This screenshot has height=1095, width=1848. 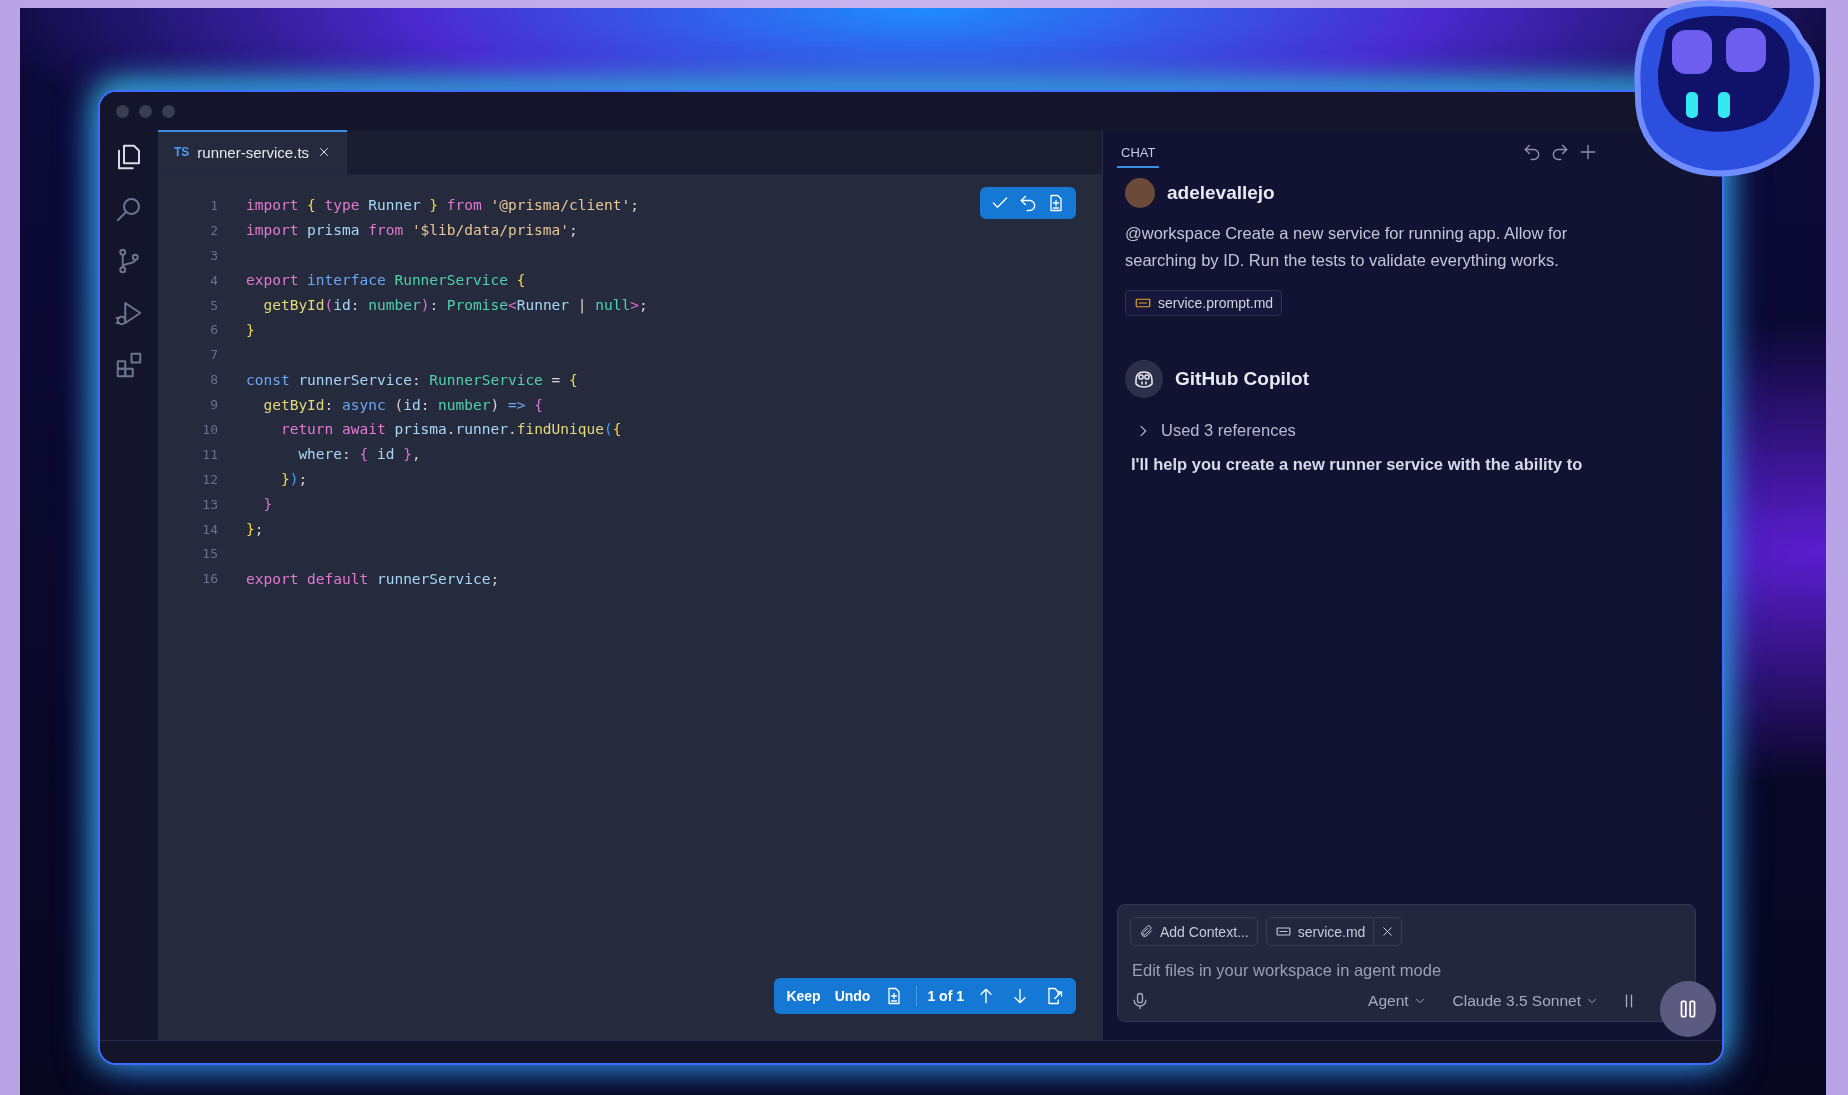 What do you see at coordinates (1560, 152) in the screenshot?
I see `redo-icon` at bounding box center [1560, 152].